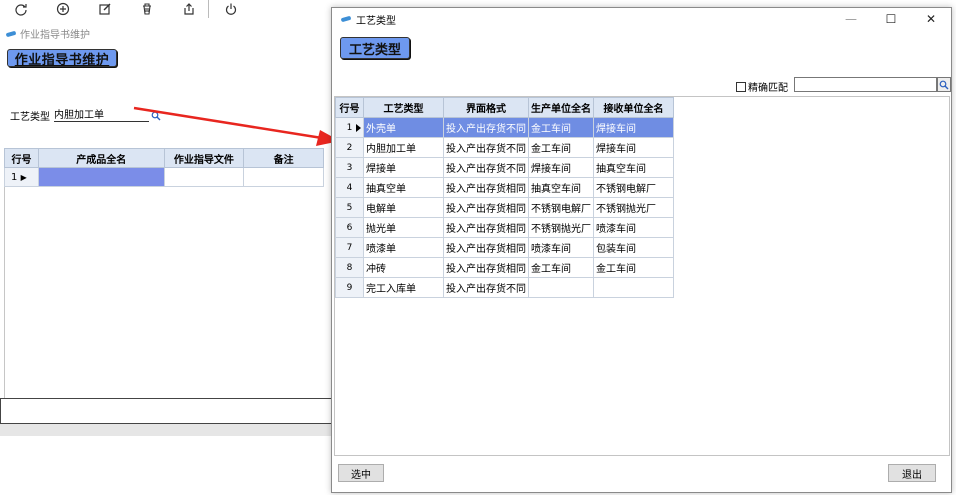  Describe the element at coordinates (762, 86) in the screenshot. I see `precise-match-checkbox: 精确匹配` at that location.